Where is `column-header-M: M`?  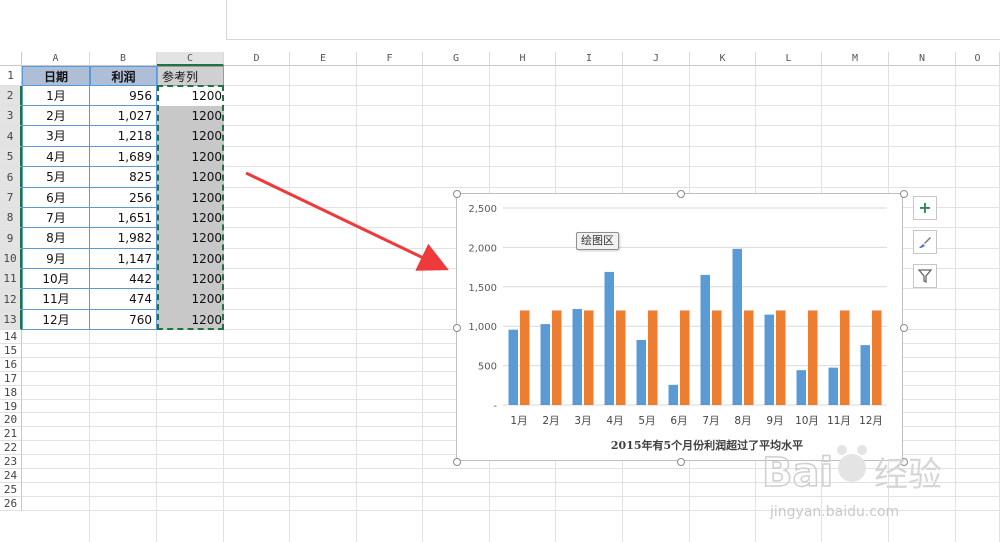 column-header-M: M is located at coordinates (855, 59).